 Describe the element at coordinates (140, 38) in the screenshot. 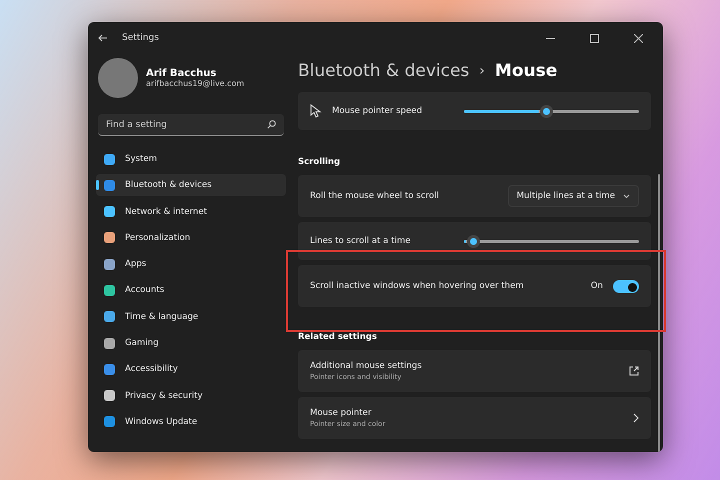

I see `window-title: Settings` at that location.